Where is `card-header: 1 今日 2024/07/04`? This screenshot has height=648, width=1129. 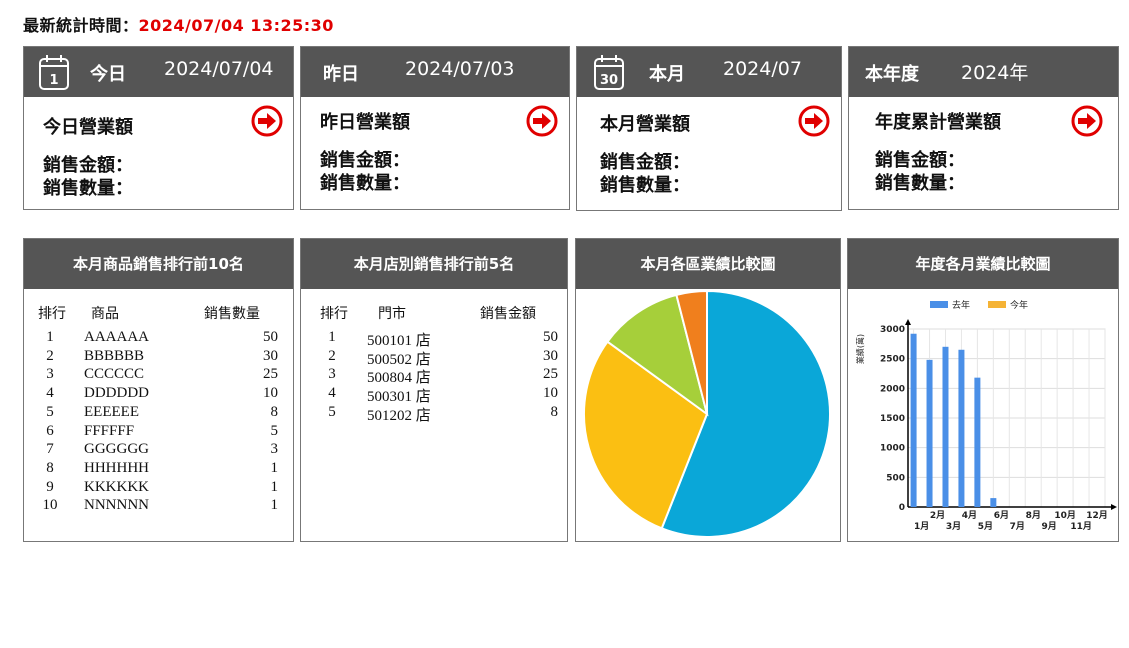
card-header: 1 今日 2024/07/04 is located at coordinates (158, 72).